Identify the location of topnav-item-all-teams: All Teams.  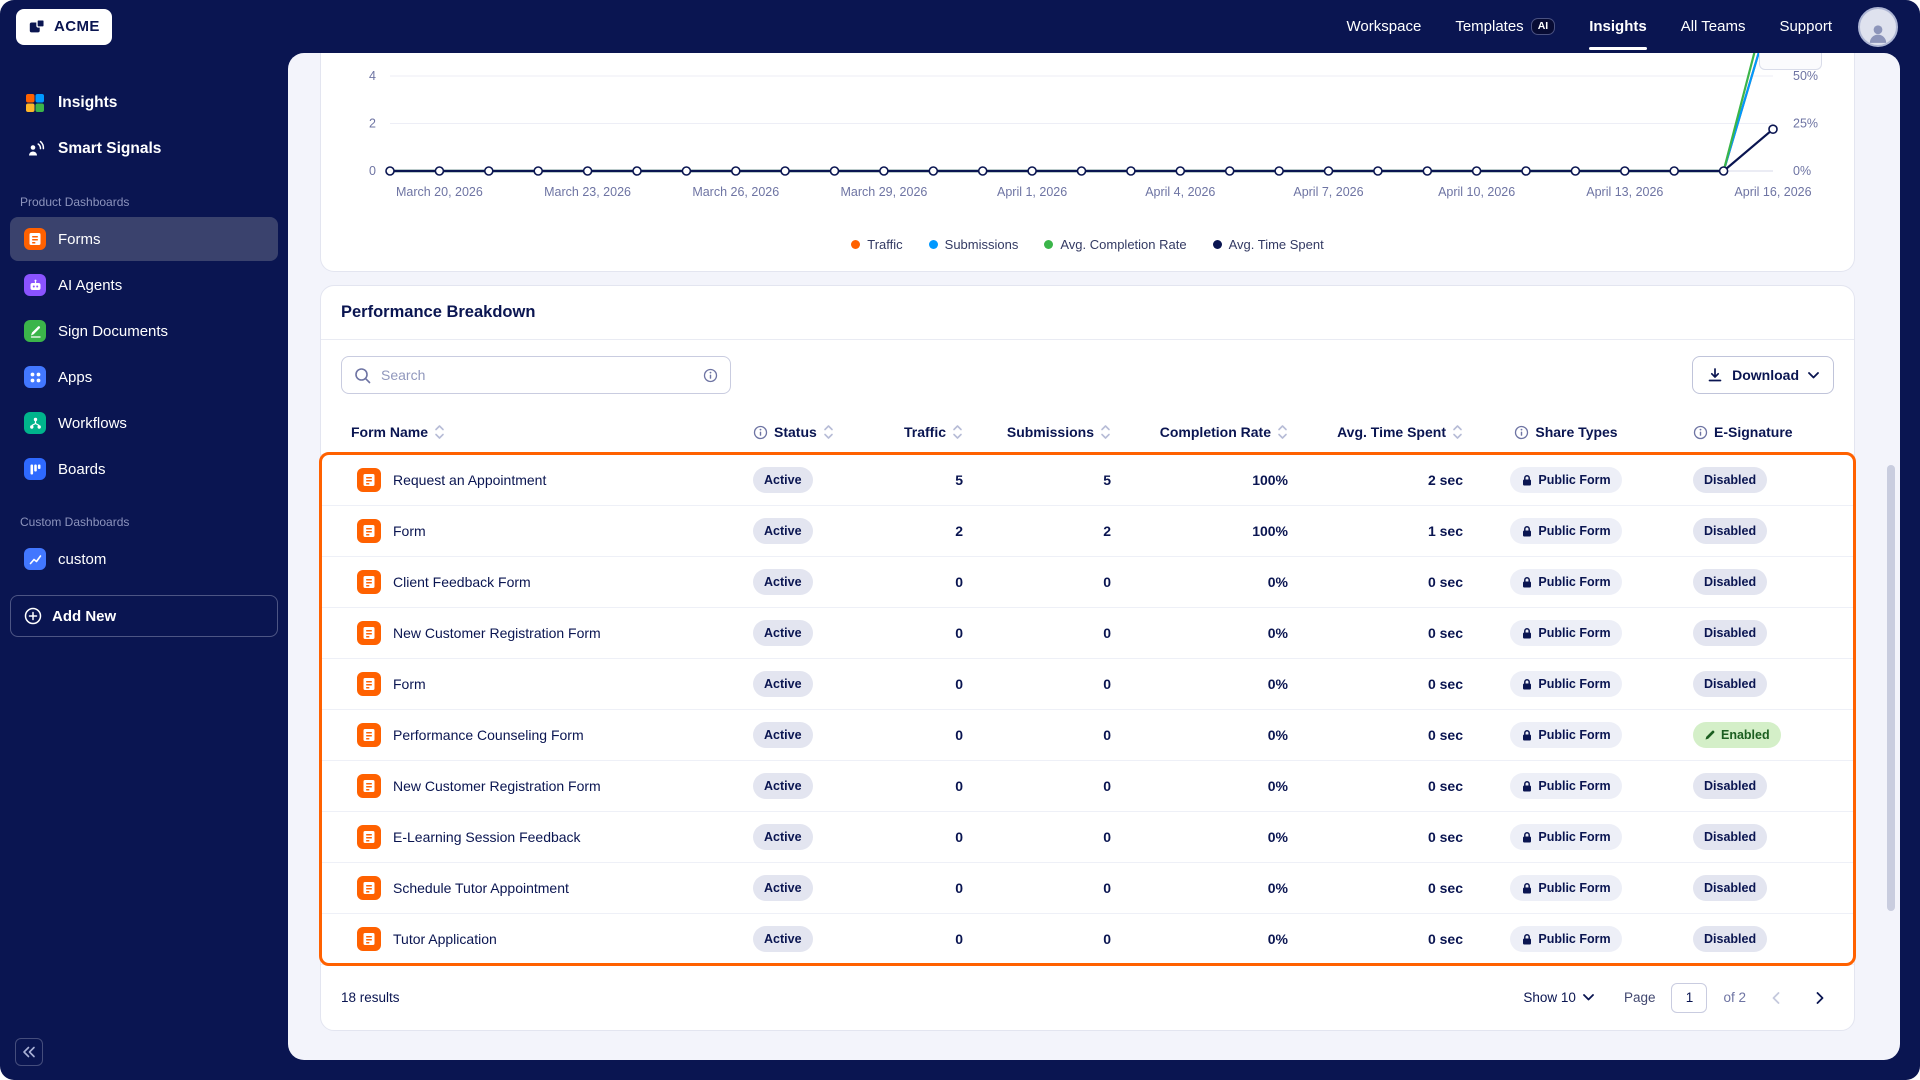
(1713, 26).